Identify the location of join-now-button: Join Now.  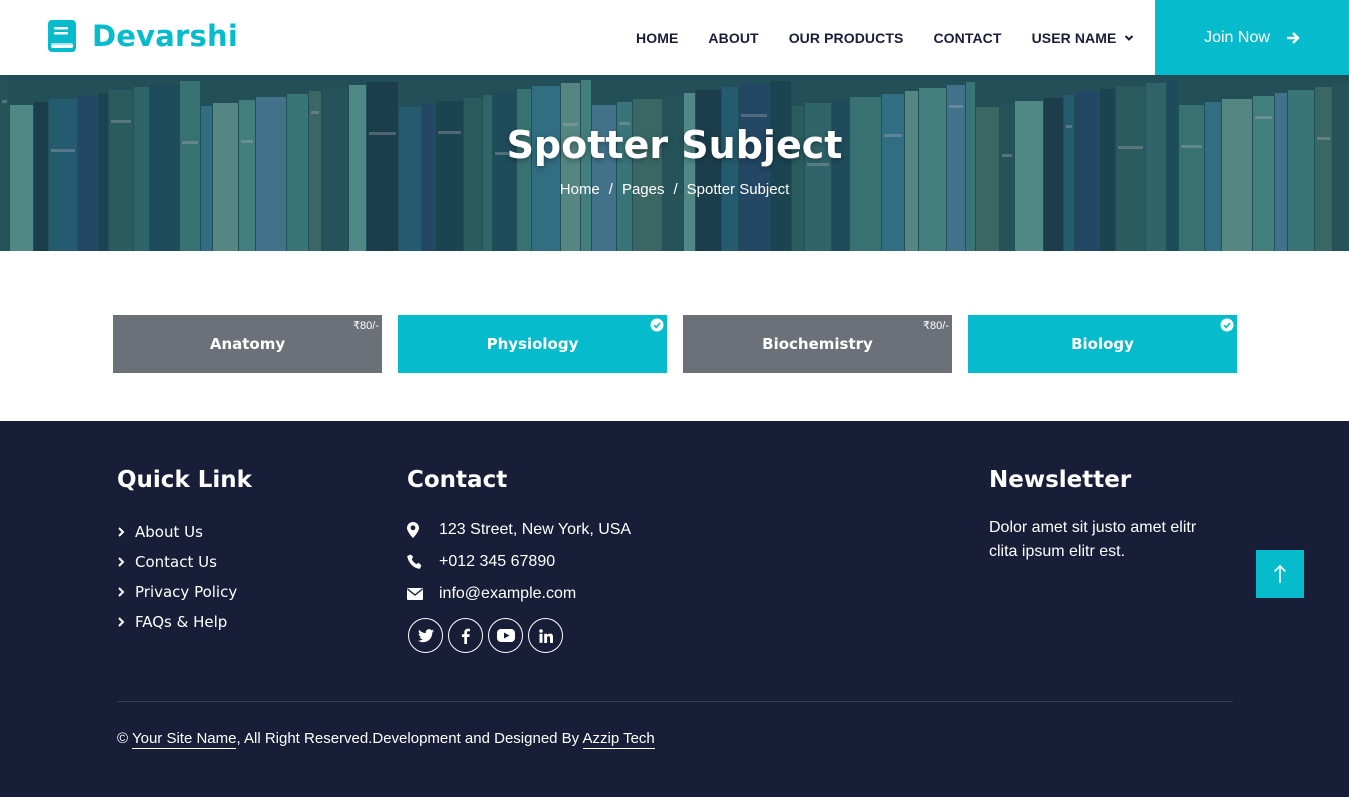
(1252, 37).